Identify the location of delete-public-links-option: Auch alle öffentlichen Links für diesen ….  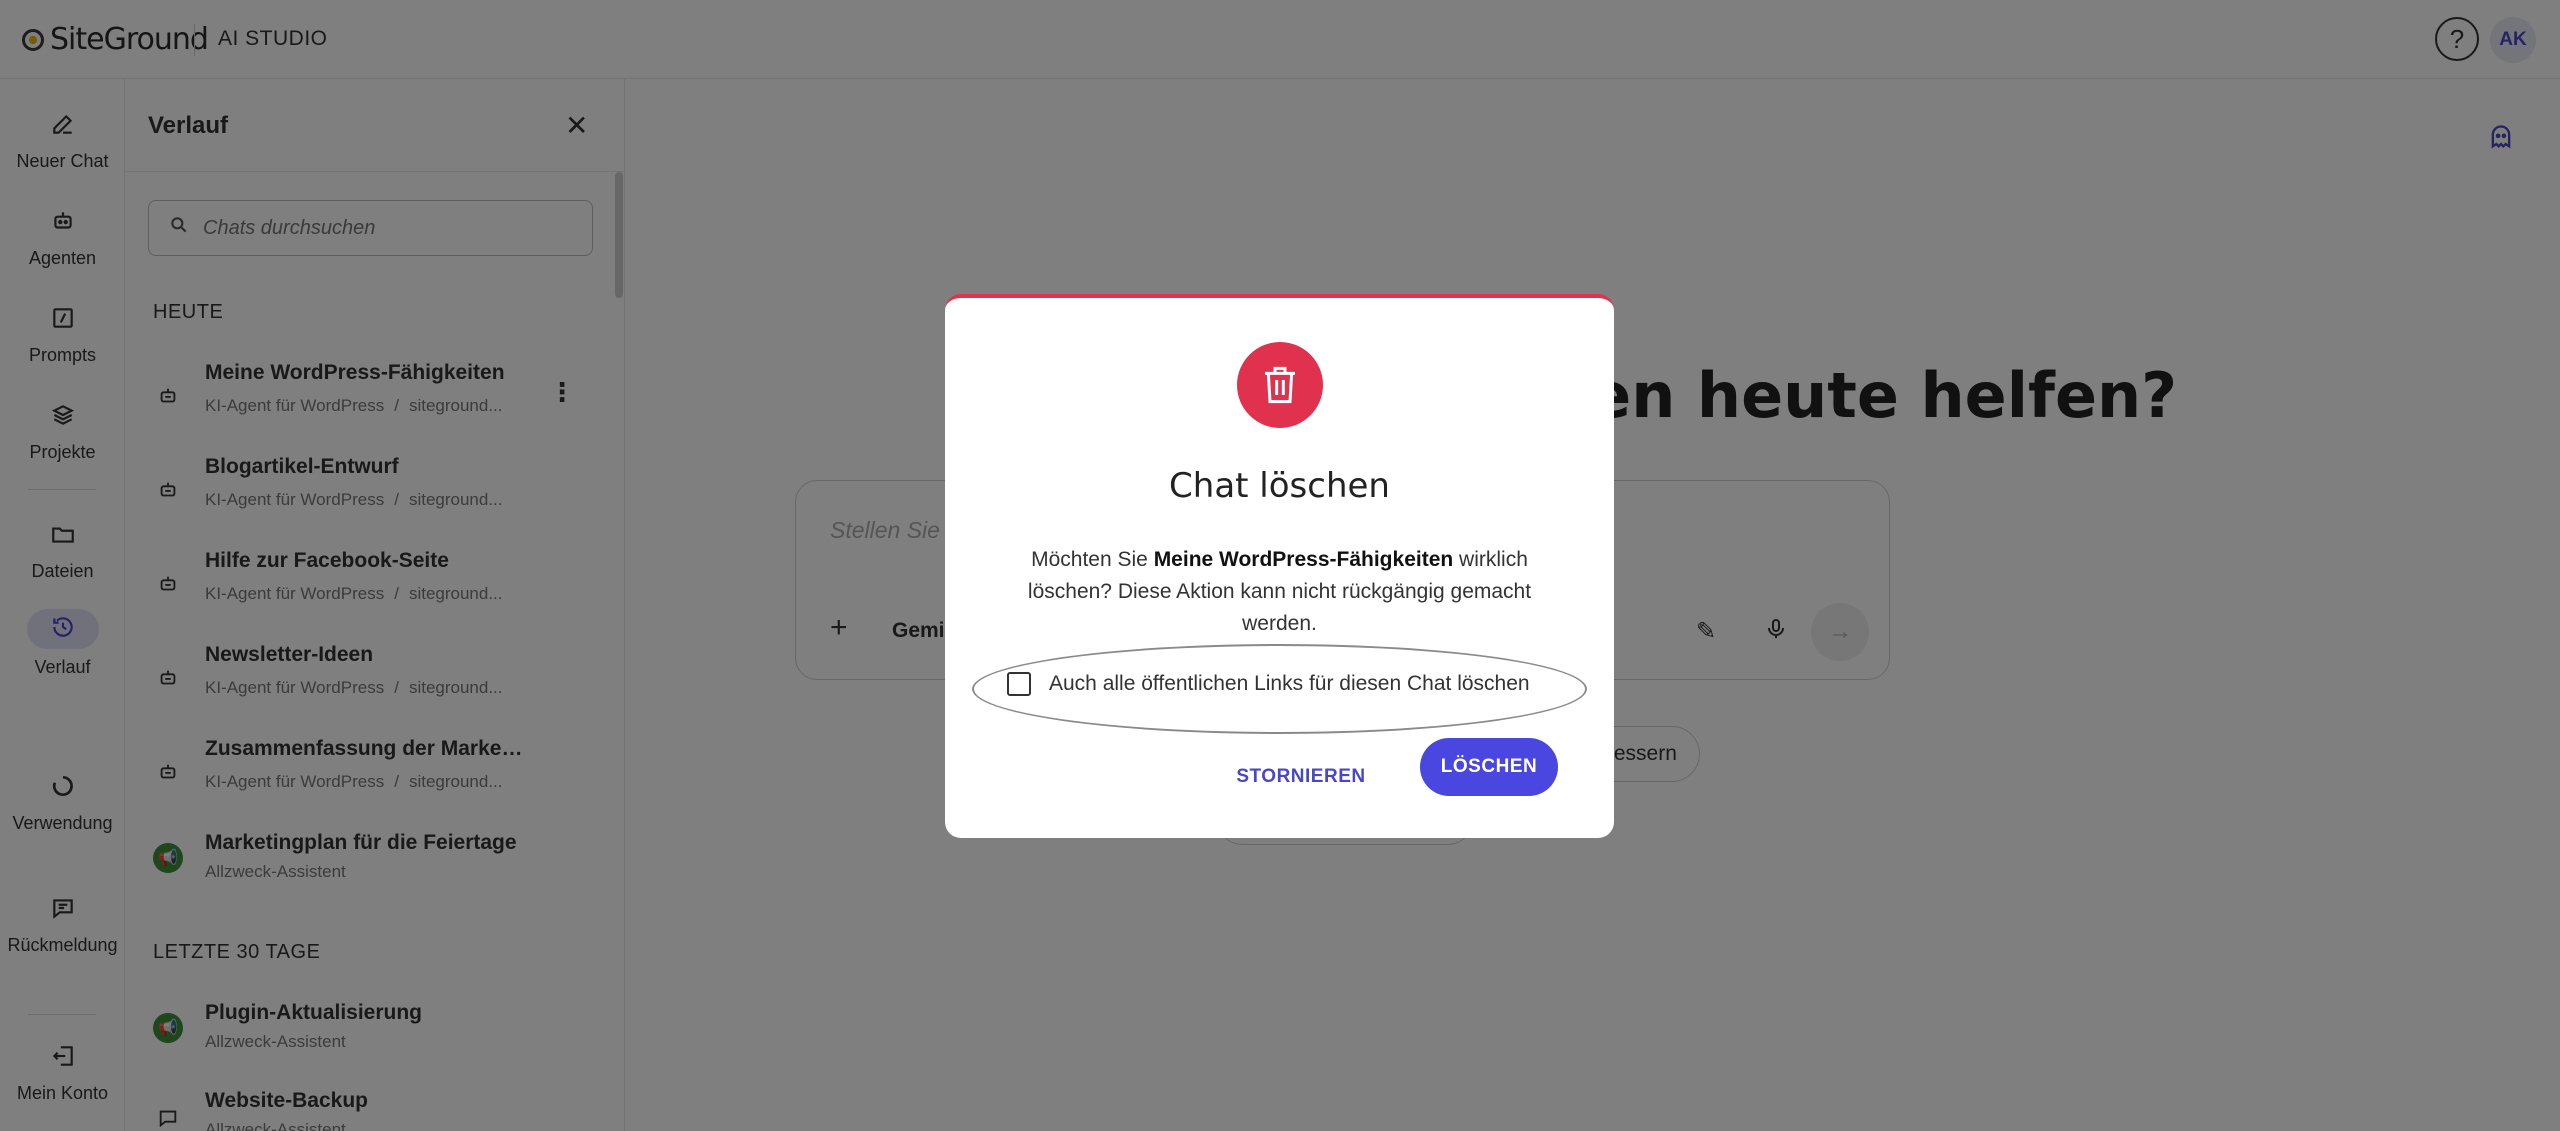
(1268, 684).